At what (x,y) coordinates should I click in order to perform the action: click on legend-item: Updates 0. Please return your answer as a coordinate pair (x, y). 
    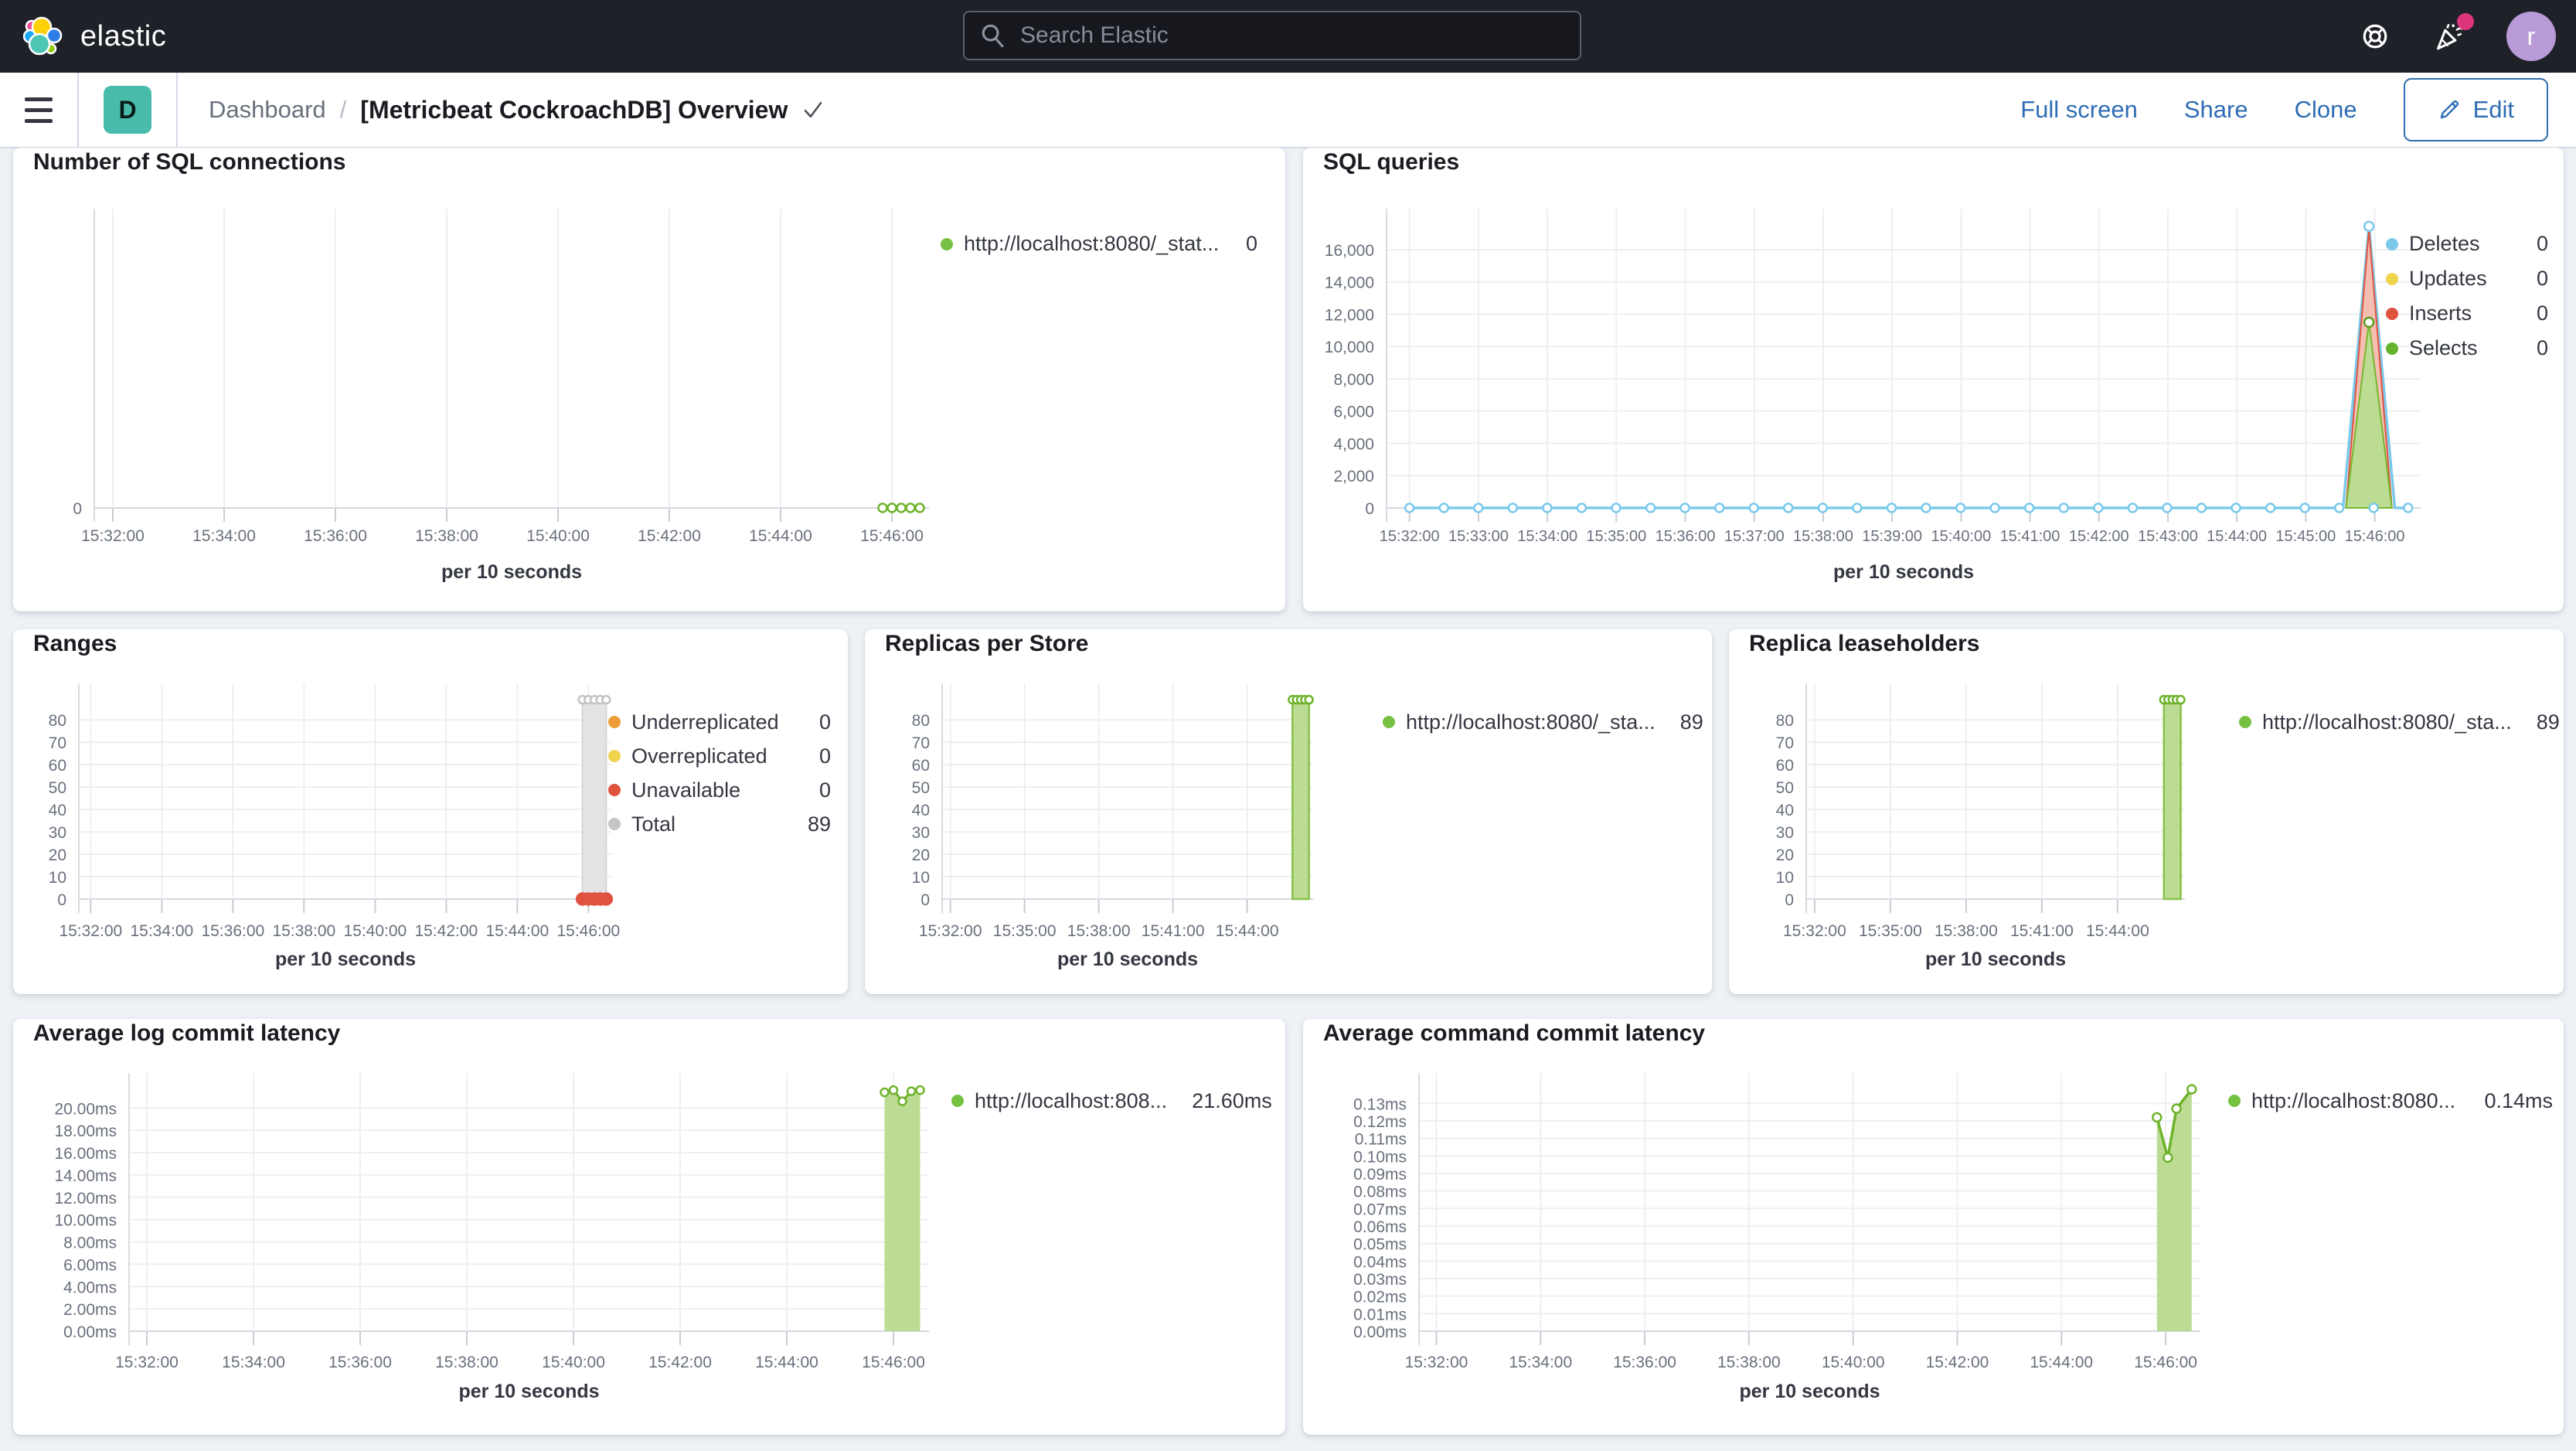
    Looking at the image, I should click on (2467, 278).